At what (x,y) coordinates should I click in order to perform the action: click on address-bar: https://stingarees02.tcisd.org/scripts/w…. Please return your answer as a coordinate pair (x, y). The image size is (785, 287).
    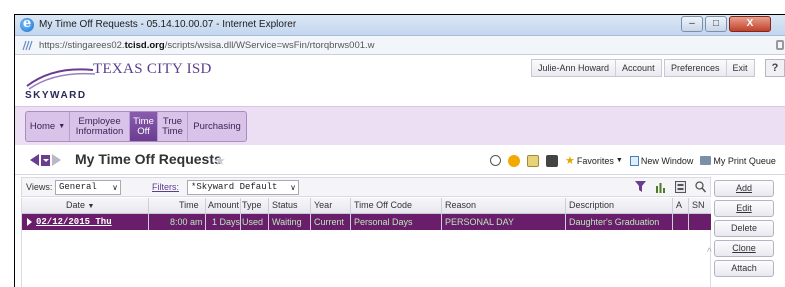
    Looking at the image, I should click on (400, 45).